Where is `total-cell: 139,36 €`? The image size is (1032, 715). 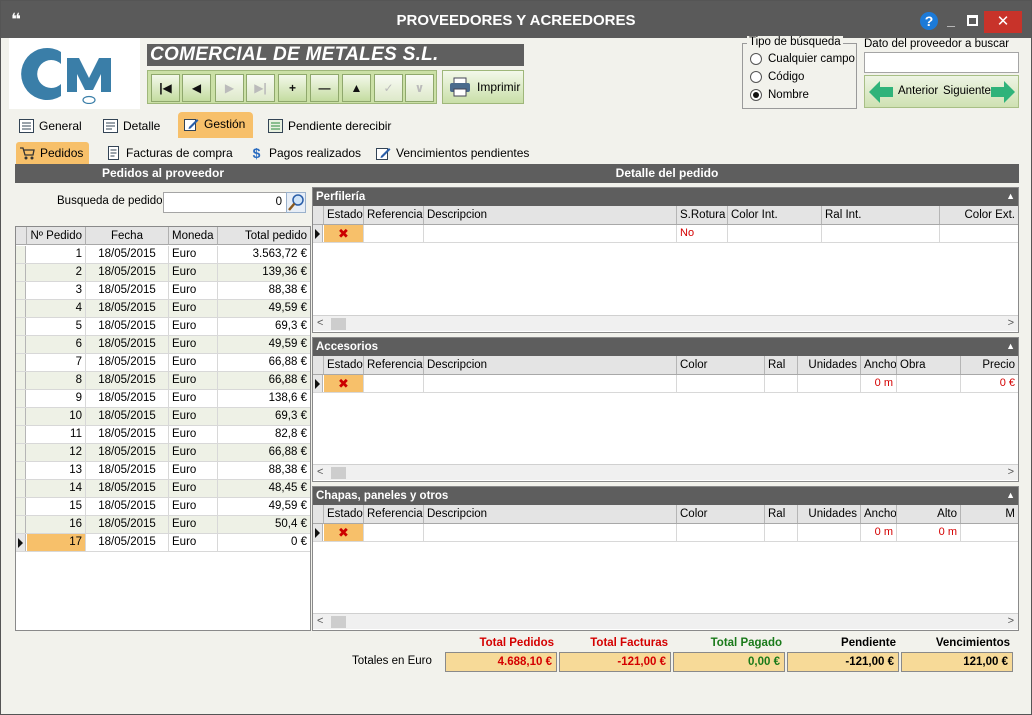 total-cell: 139,36 € is located at coordinates (264, 272).